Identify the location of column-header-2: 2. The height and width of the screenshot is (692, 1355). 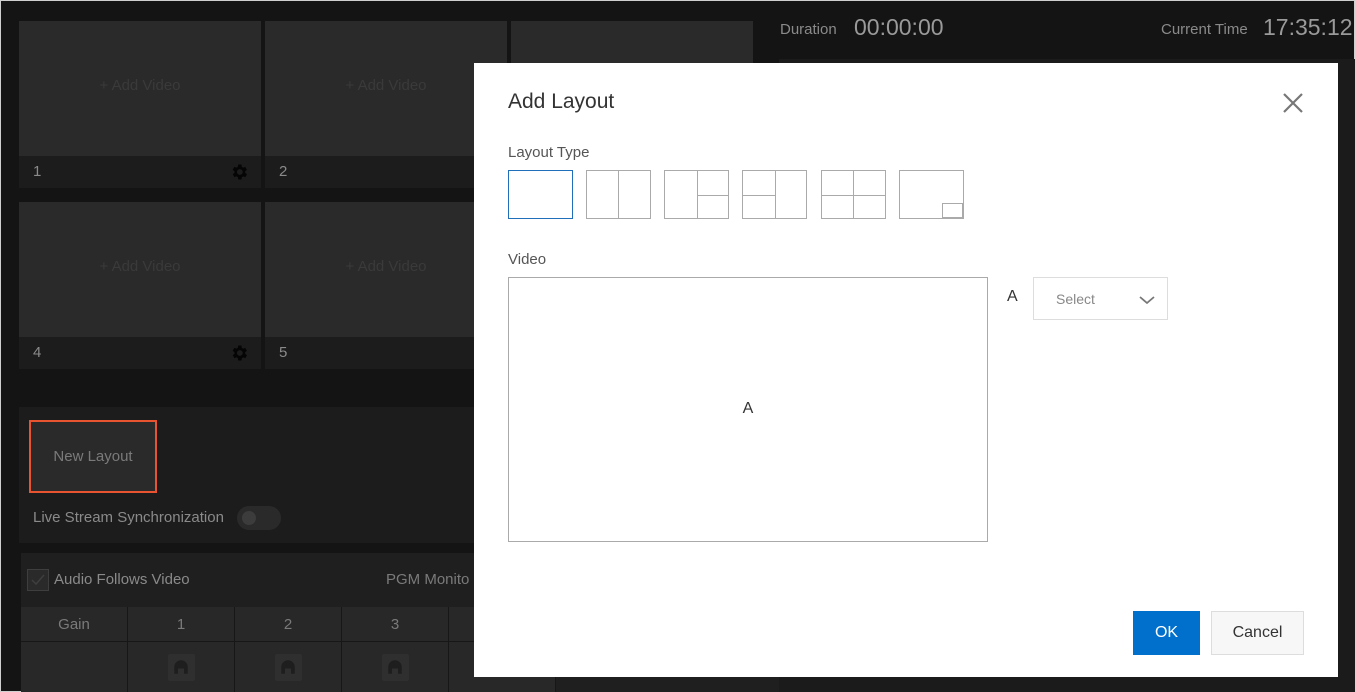
(288, 624).